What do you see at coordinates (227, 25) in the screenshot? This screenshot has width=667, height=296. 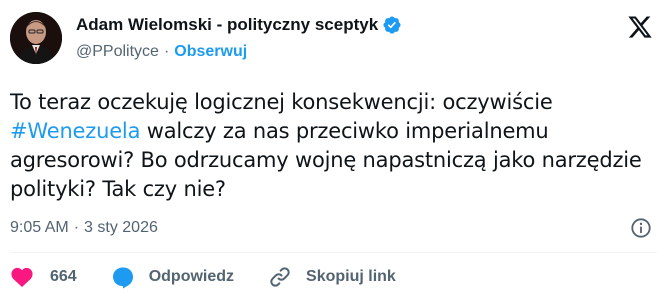 I see `author-display-name: Adam Wielomski - polityczny sceptyk` at bounding box center [227, 25].